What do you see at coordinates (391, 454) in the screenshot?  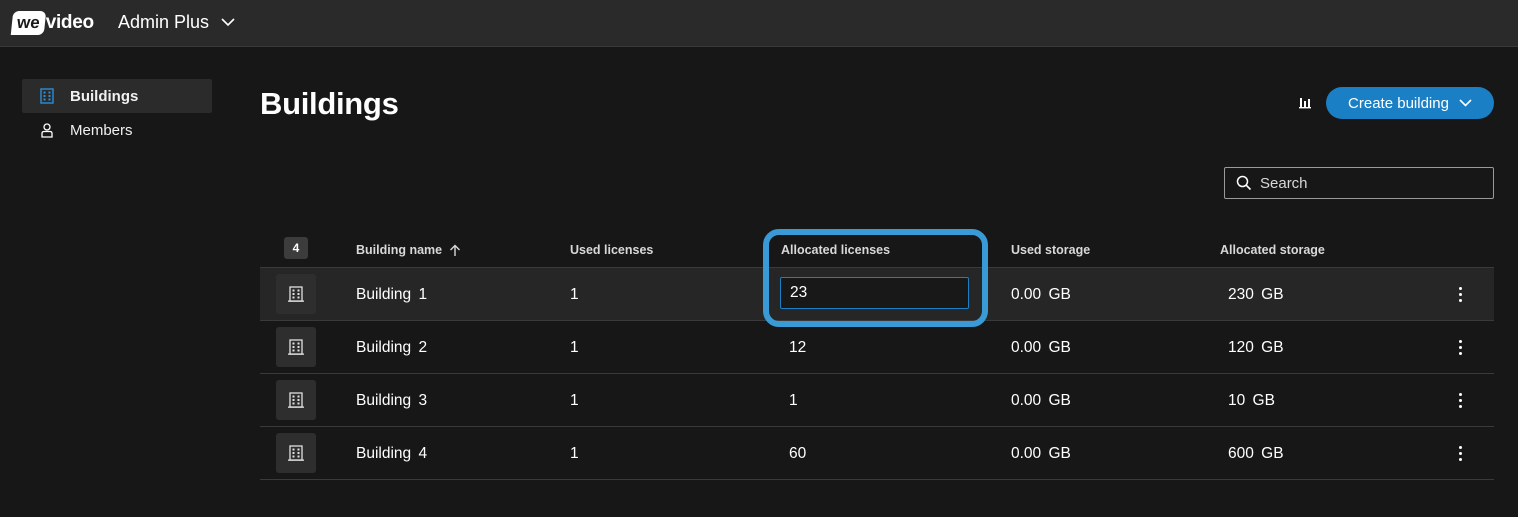 I see `building-name: Building 4` at bounding box center [391, 454].